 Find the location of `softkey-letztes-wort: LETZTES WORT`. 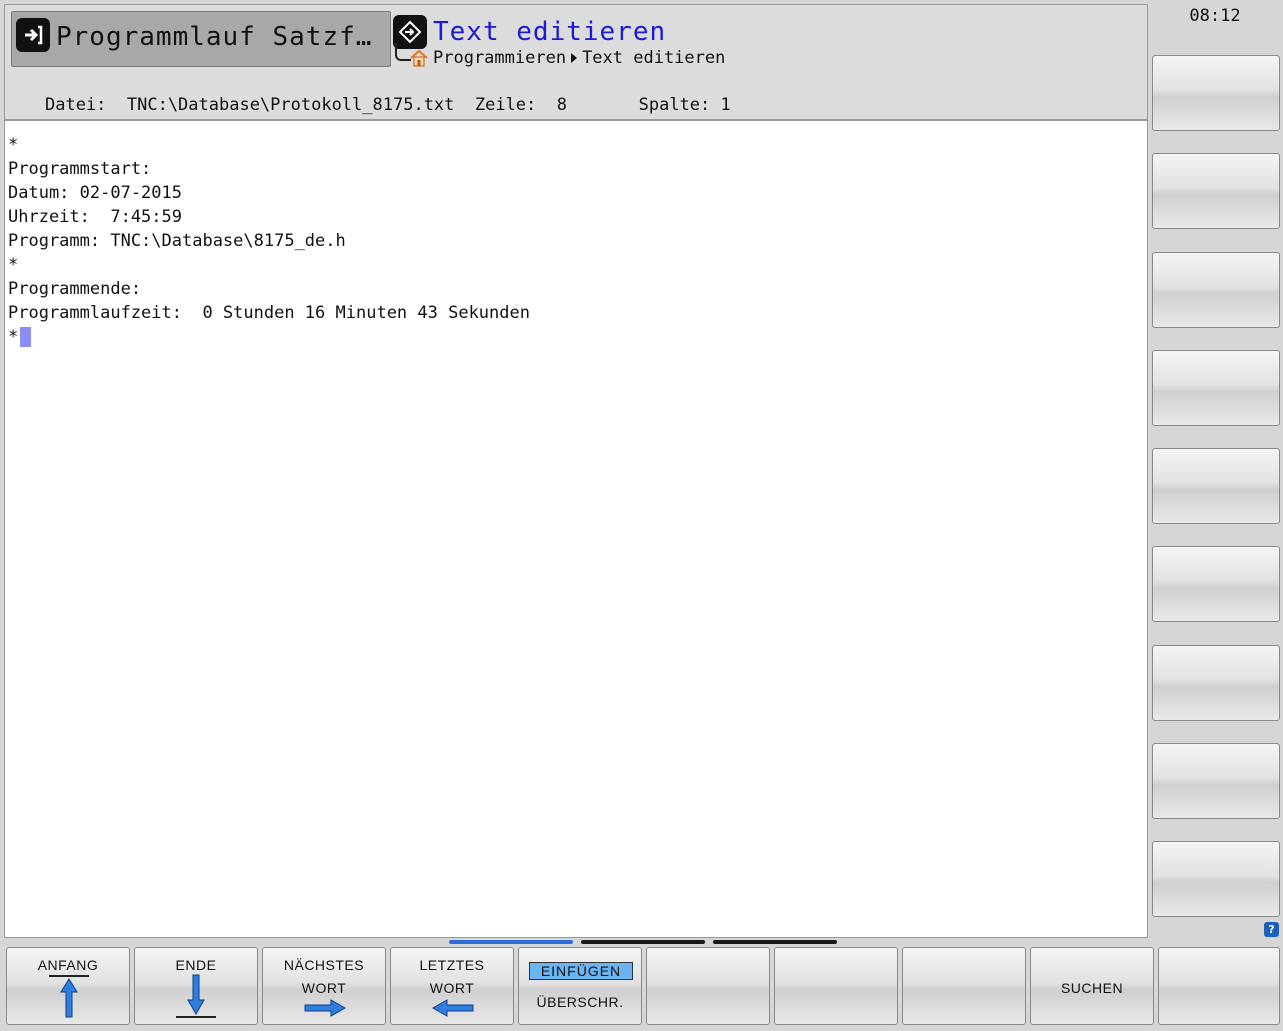

softkey-letztes-wort: LETZTES WORT is located at coordinates (452, 986).